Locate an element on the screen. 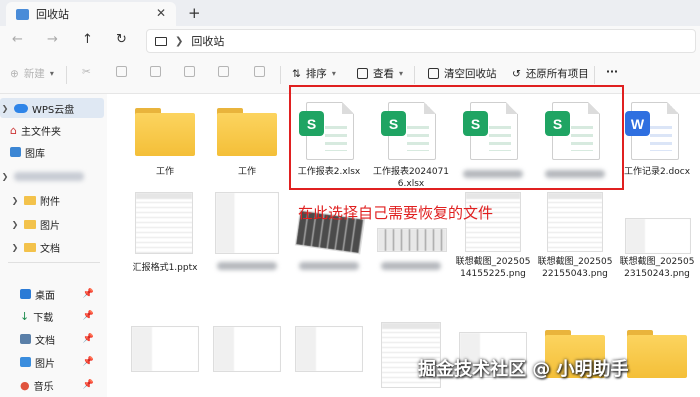 This screenshot has width=700, height=397. delete-button is located at coordinates (259, 71).